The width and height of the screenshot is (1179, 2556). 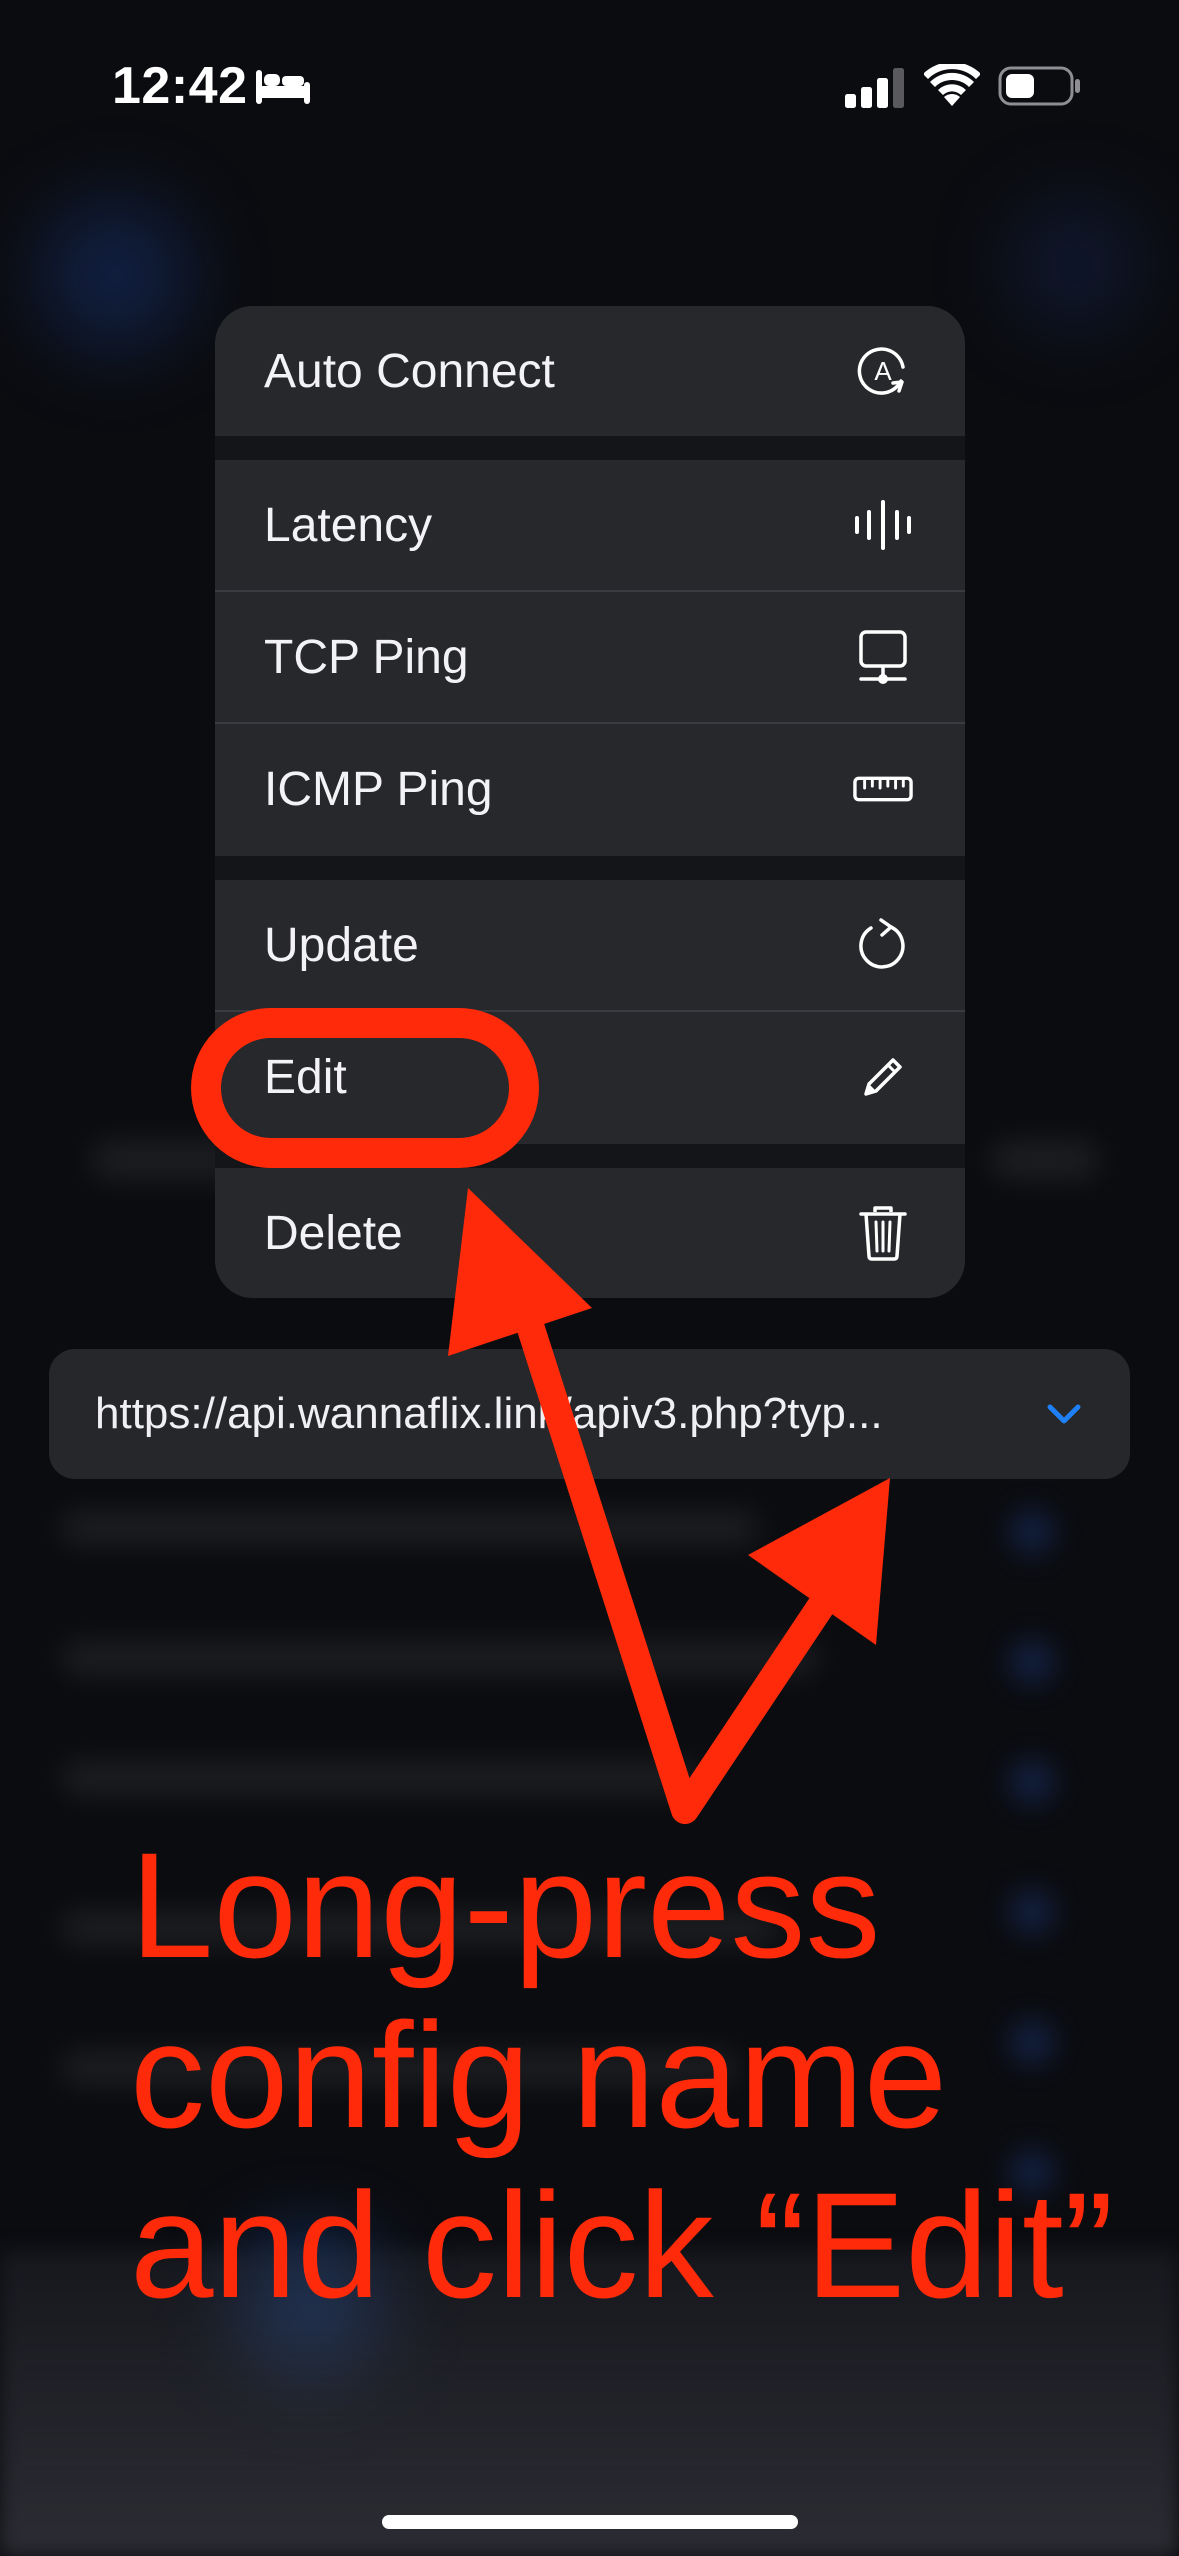 I want to click on bed-icon, so click(x=283, y=87).